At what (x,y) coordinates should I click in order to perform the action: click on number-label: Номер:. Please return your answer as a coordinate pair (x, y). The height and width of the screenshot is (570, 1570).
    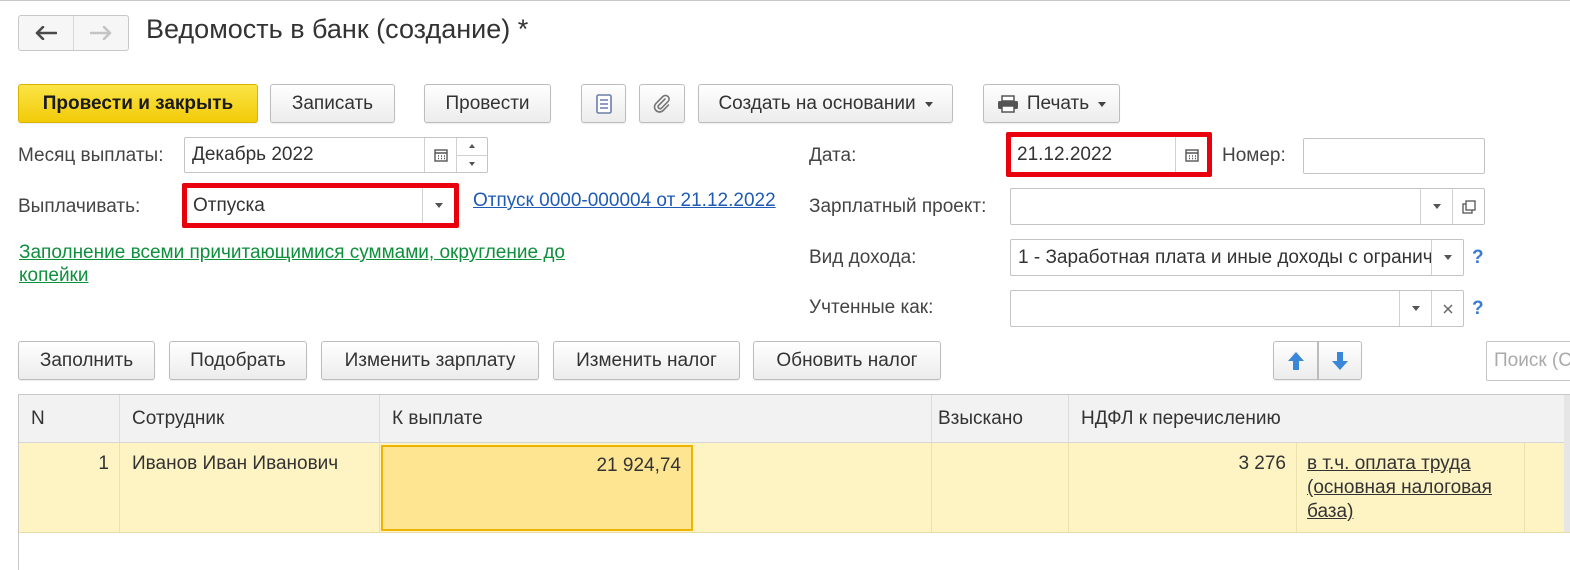
    Looking at the image, I should click on (1254, 155).